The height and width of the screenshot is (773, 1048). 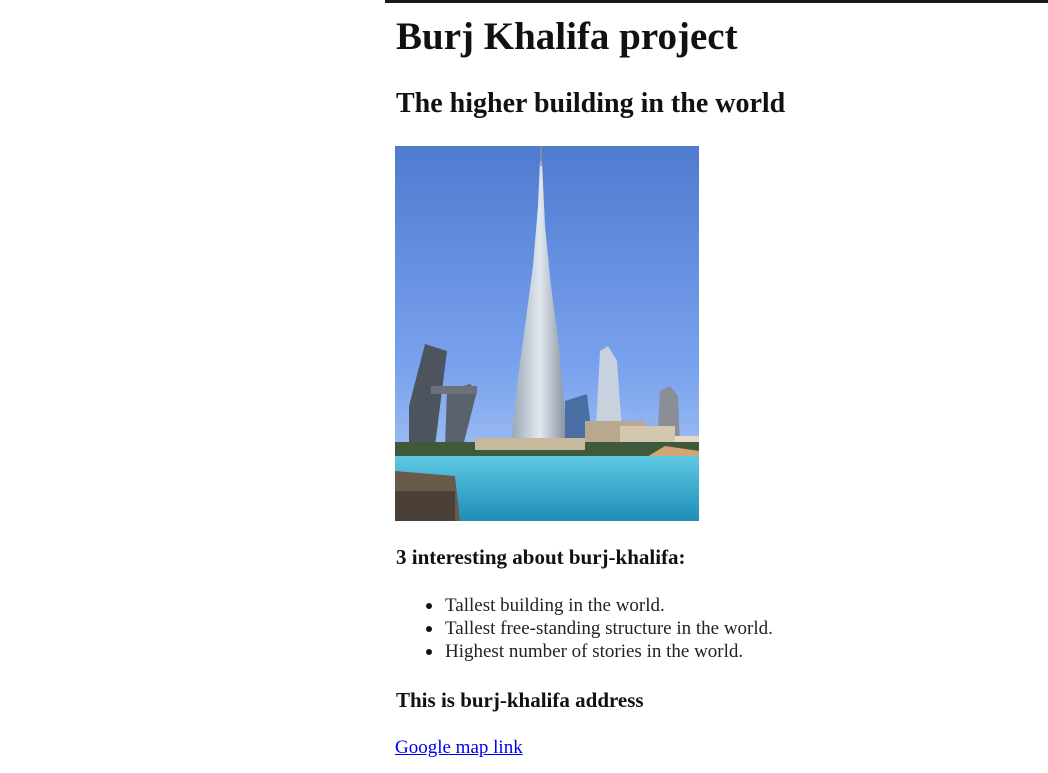 I want to click on page-subtitle: The higher building in the world, so click(x=591, y=103).